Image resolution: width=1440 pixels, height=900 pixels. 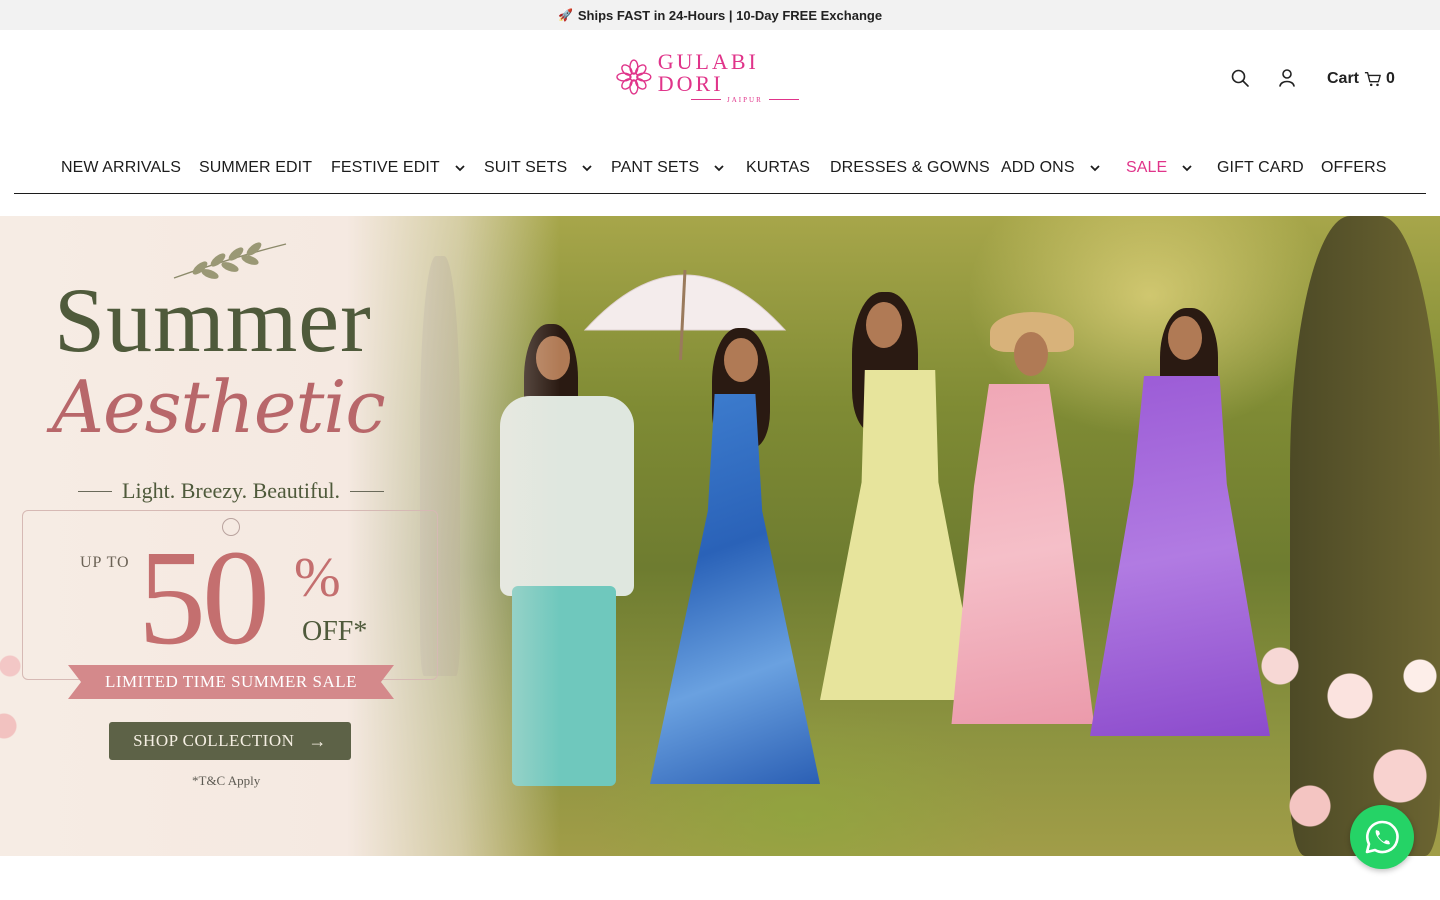 I want to click on nav-item-dresses-gowns: DRESSES & GOWNS, so click(x=910, y=168).